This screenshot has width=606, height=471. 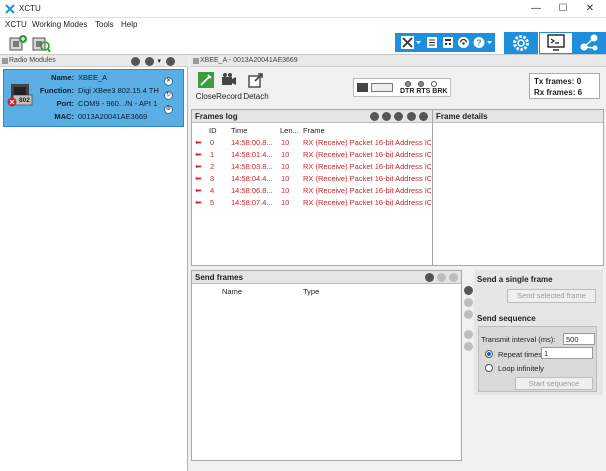 I want to click on menu-working-modes: Working Modes, so click(x=59, y=24).